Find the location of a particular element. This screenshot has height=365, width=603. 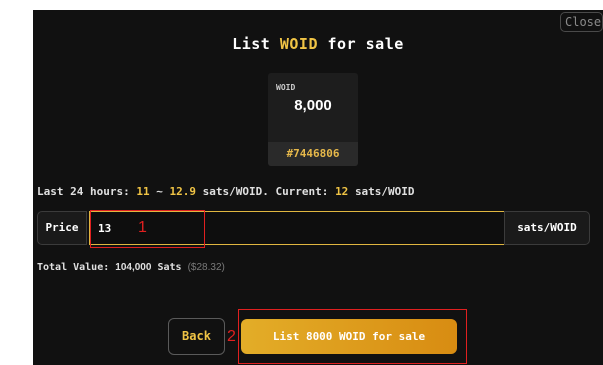

stats-prefix: Last 24 hours: is located at coordinates (83, 191).